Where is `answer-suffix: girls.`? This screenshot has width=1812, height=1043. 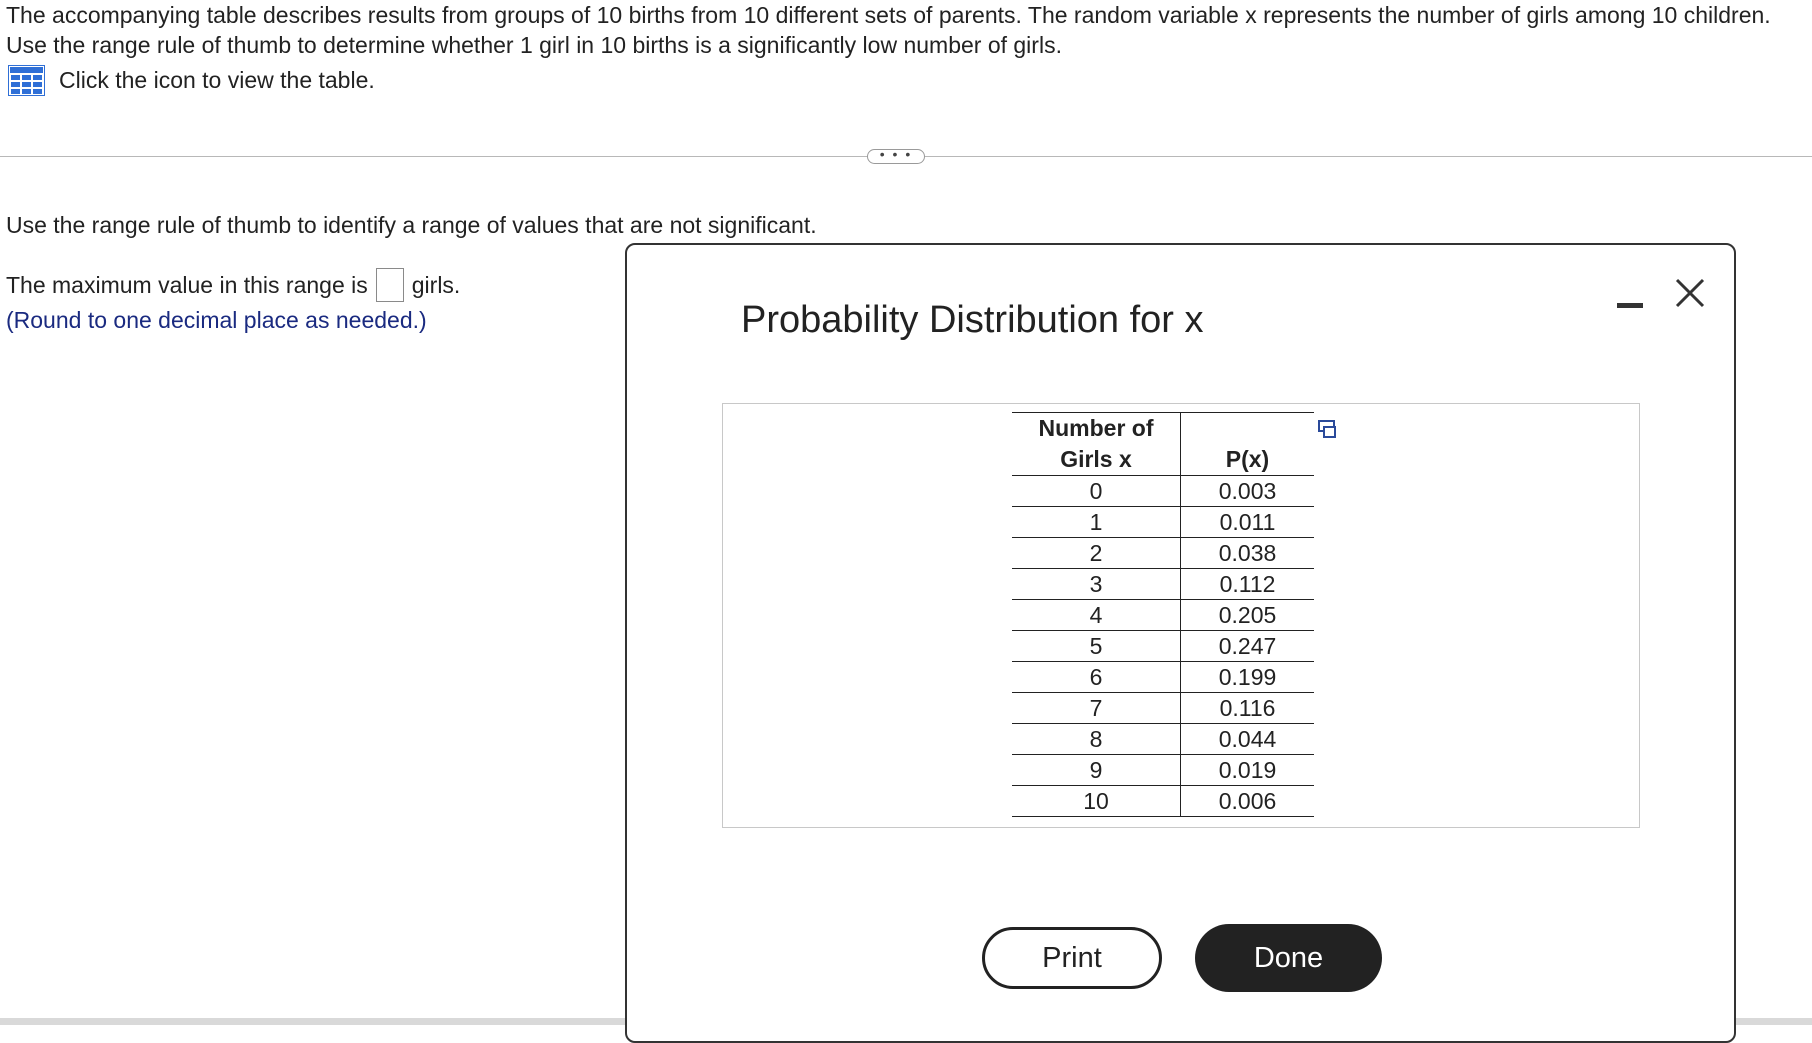
answer-suffix: girls. is located at coordinates (436, 285).